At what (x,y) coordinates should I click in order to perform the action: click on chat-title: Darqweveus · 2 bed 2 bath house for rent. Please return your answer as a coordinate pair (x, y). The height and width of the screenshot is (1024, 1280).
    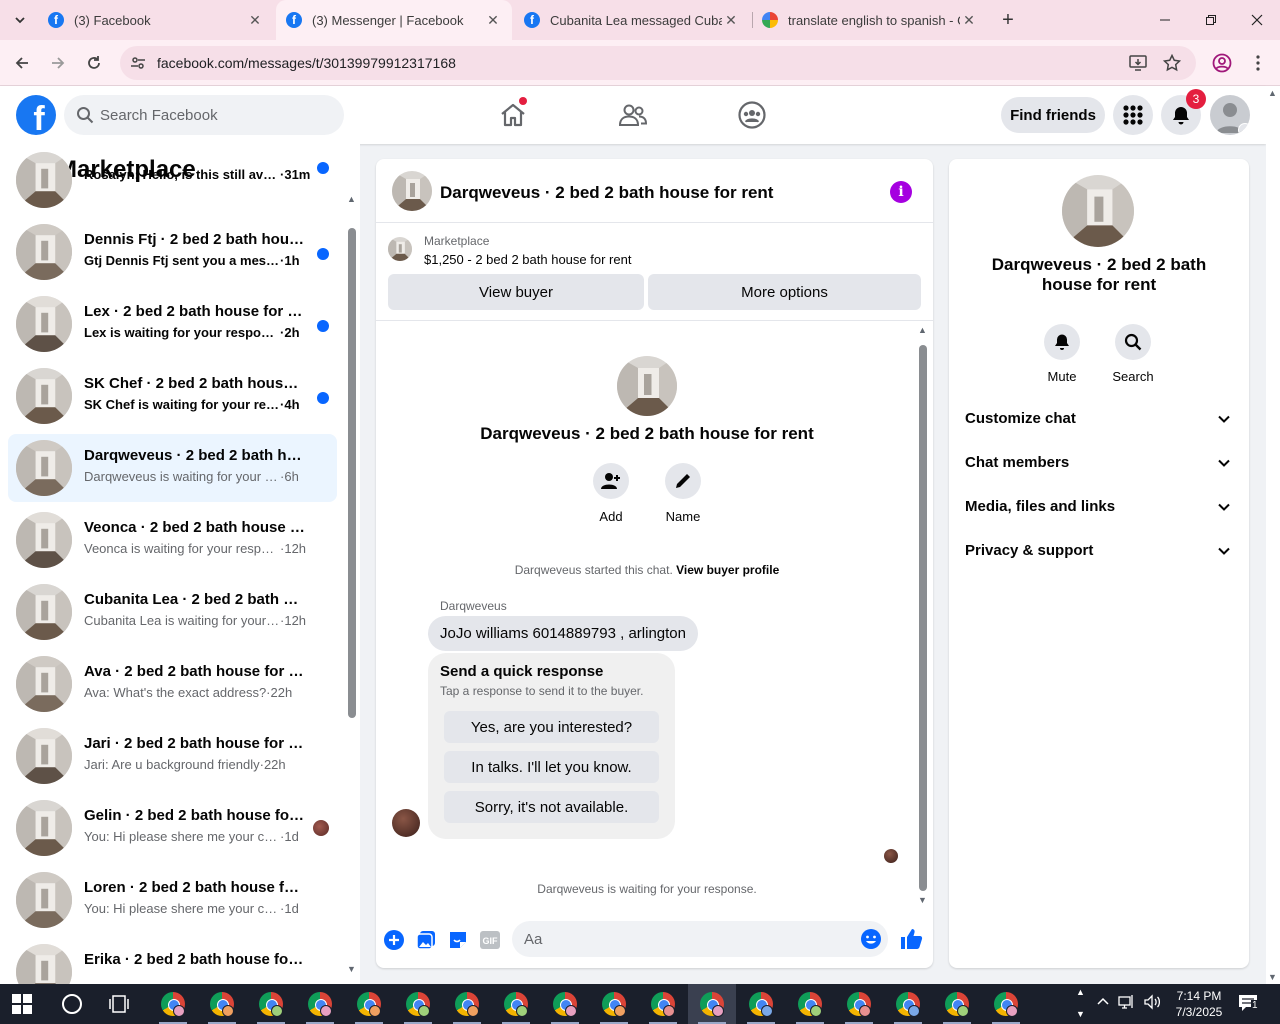
    Looking at the image, I should click on (606, 193).